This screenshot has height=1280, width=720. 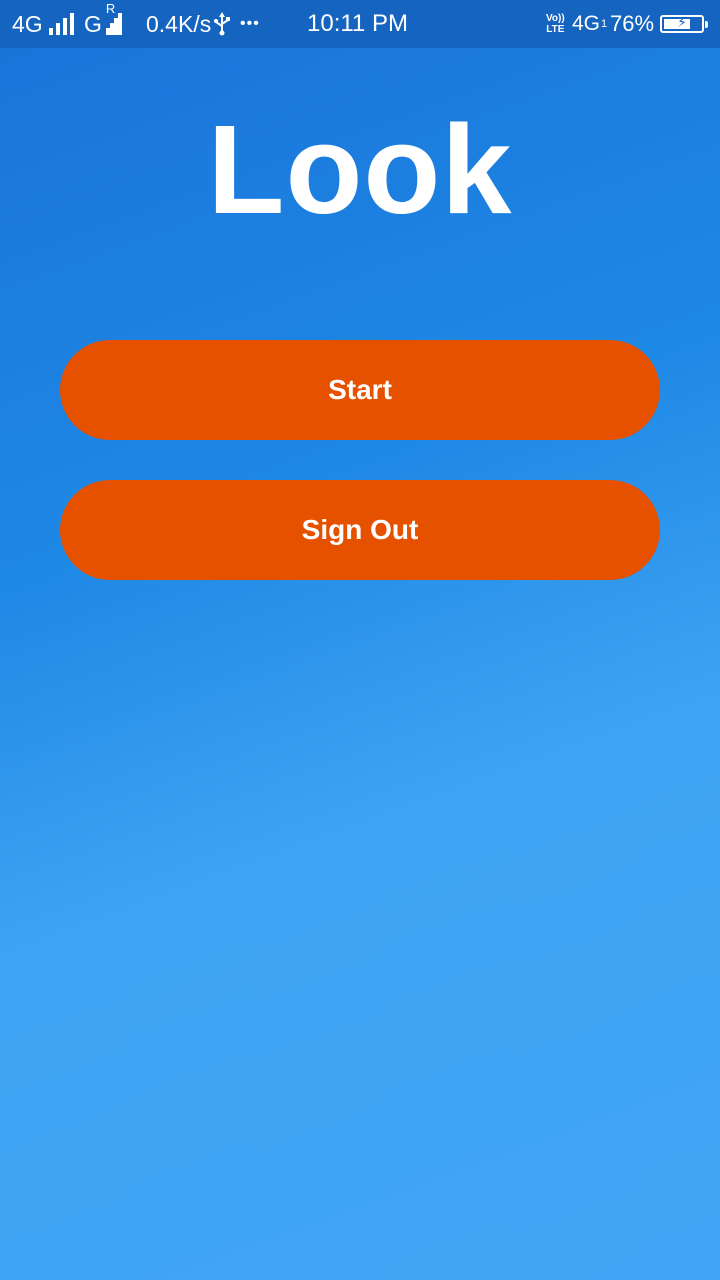 I want to click on battery-percent: 76%, so click(x=632, y=23).